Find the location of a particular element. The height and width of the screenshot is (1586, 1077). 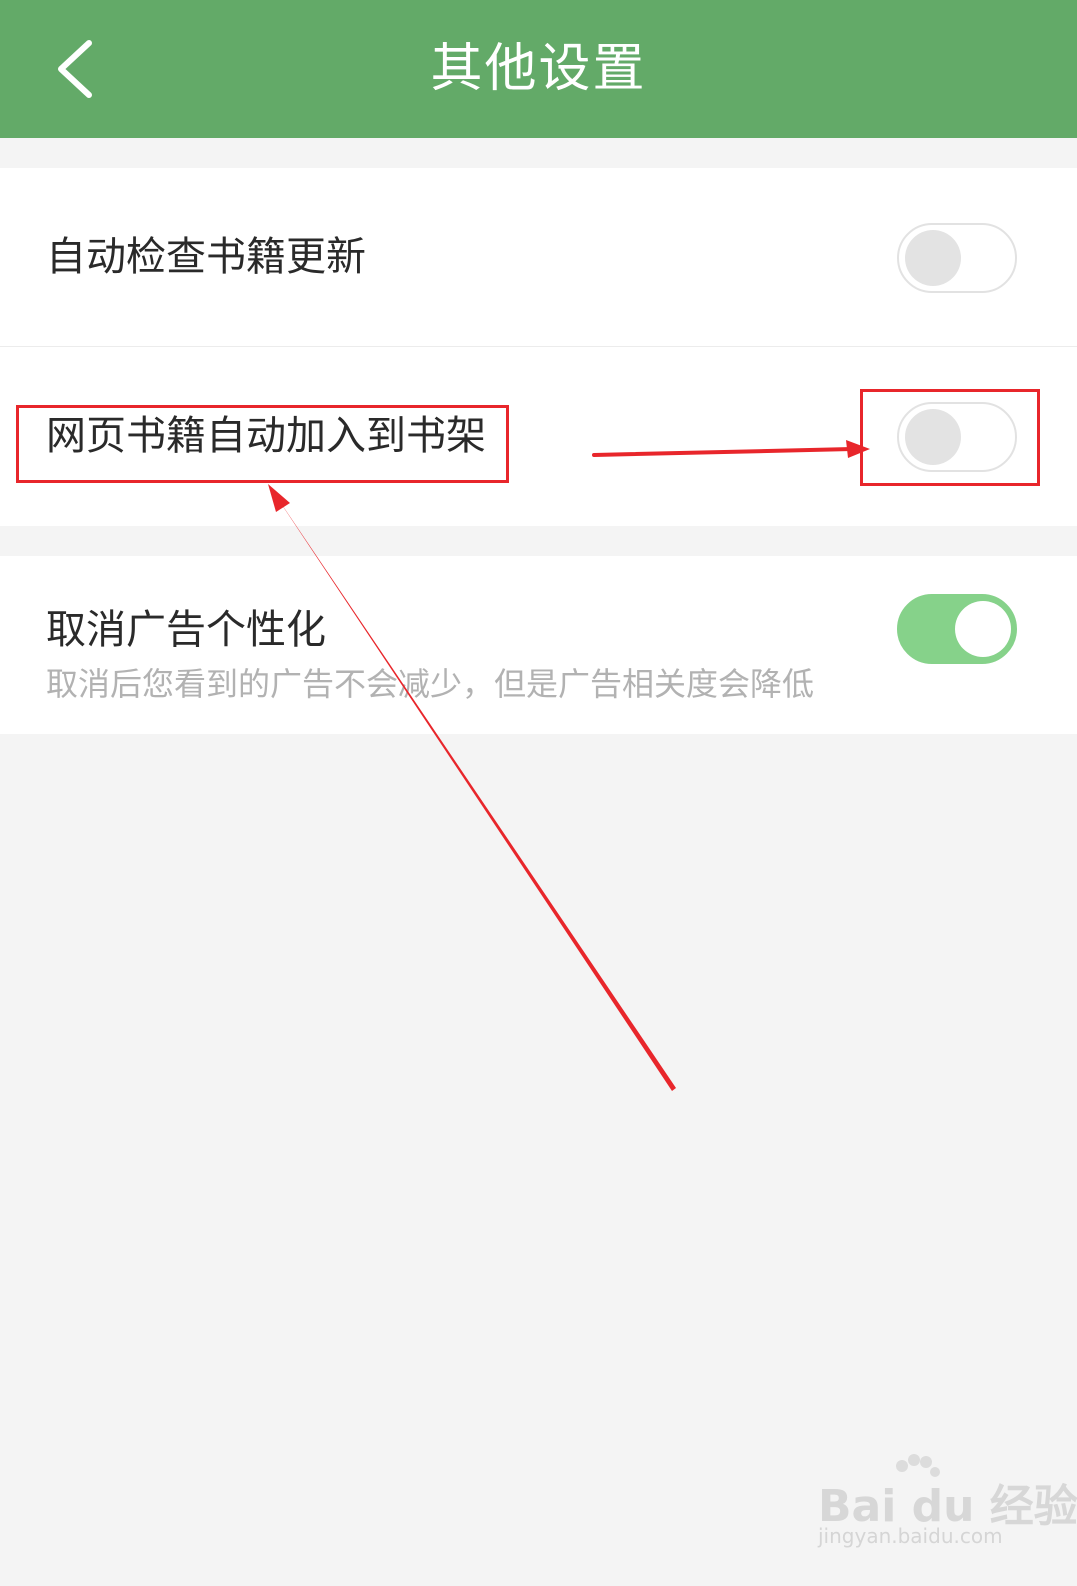

page-title: 其他设置 is located at coordinates (538, 69).